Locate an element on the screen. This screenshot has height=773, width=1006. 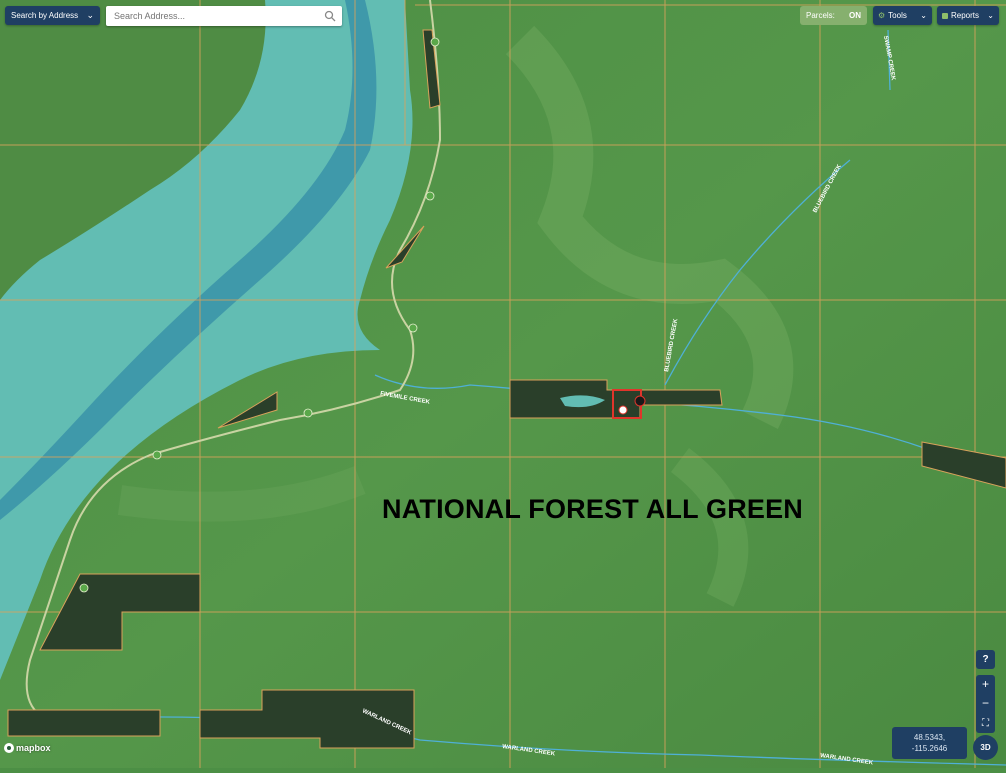
fullscreen-button: ⛶ is located at coordinates (985, 723).